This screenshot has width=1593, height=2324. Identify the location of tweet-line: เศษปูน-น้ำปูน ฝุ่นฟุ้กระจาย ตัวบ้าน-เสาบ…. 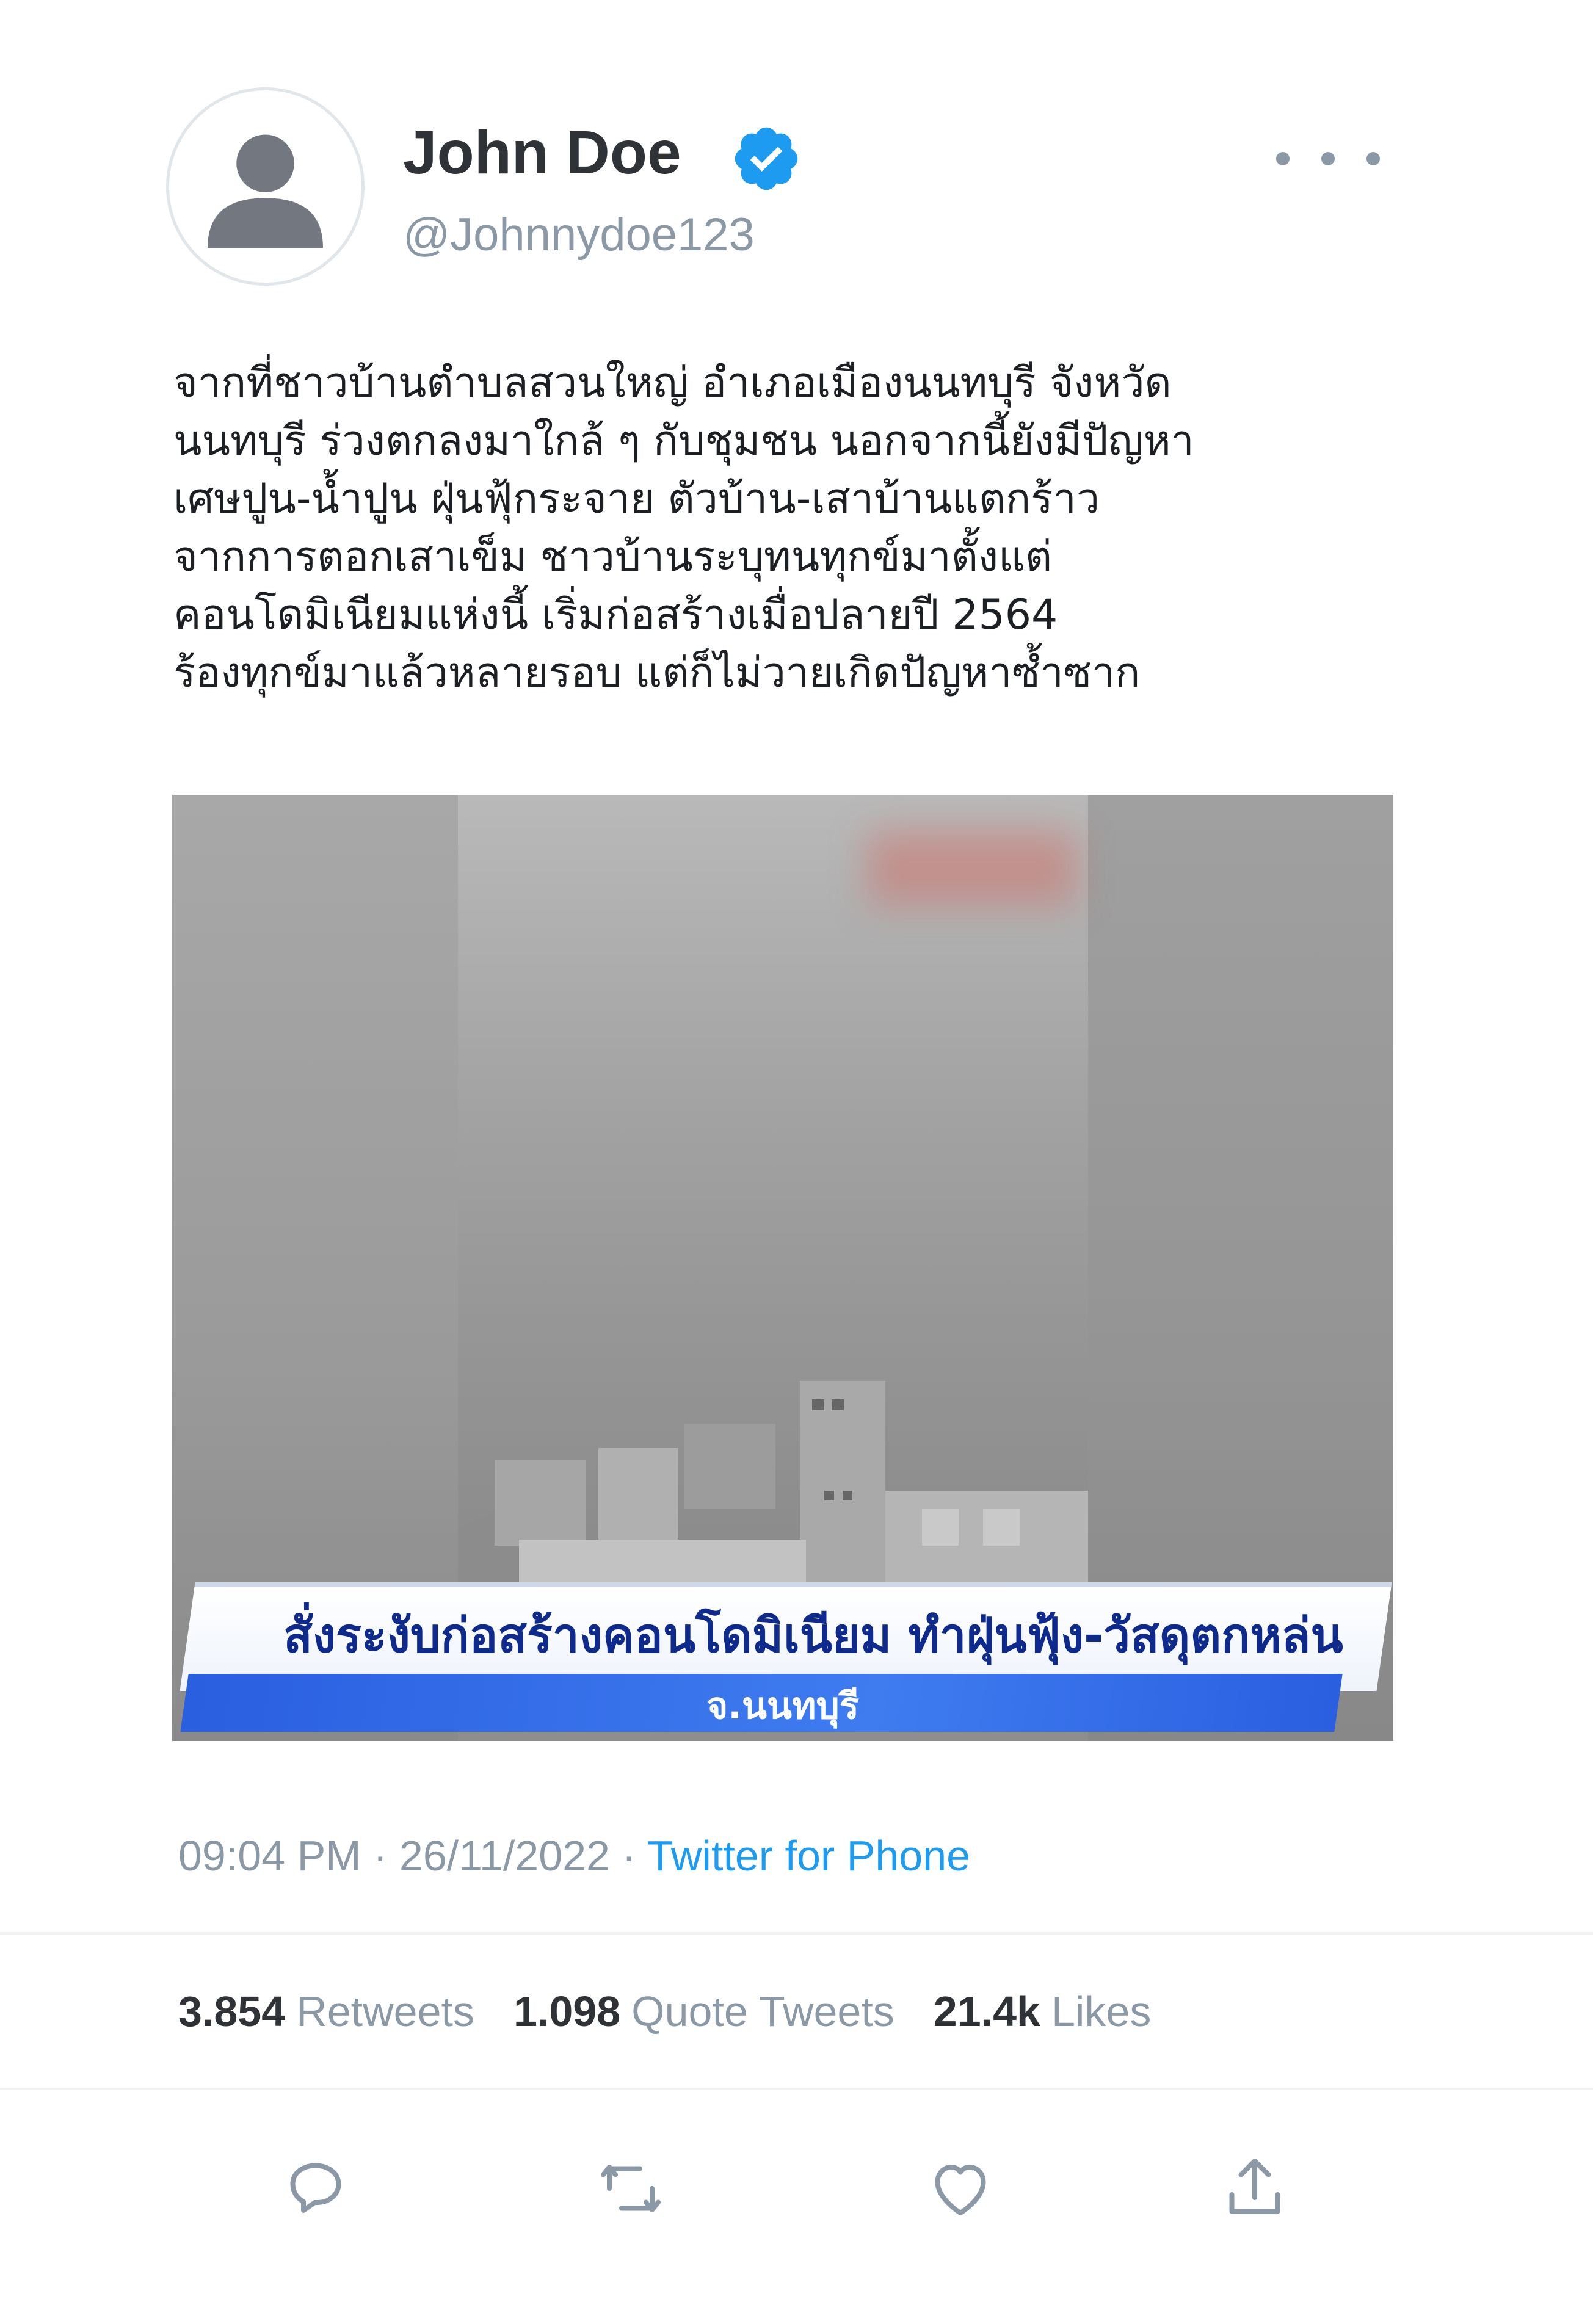
(636, 499).